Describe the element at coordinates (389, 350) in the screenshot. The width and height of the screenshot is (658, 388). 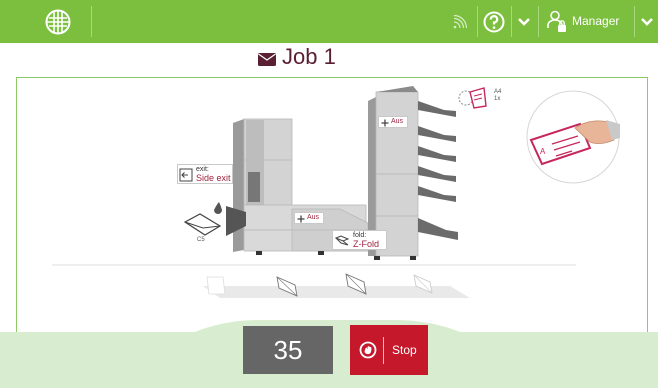
I see `stop-button: Stop` at that location.